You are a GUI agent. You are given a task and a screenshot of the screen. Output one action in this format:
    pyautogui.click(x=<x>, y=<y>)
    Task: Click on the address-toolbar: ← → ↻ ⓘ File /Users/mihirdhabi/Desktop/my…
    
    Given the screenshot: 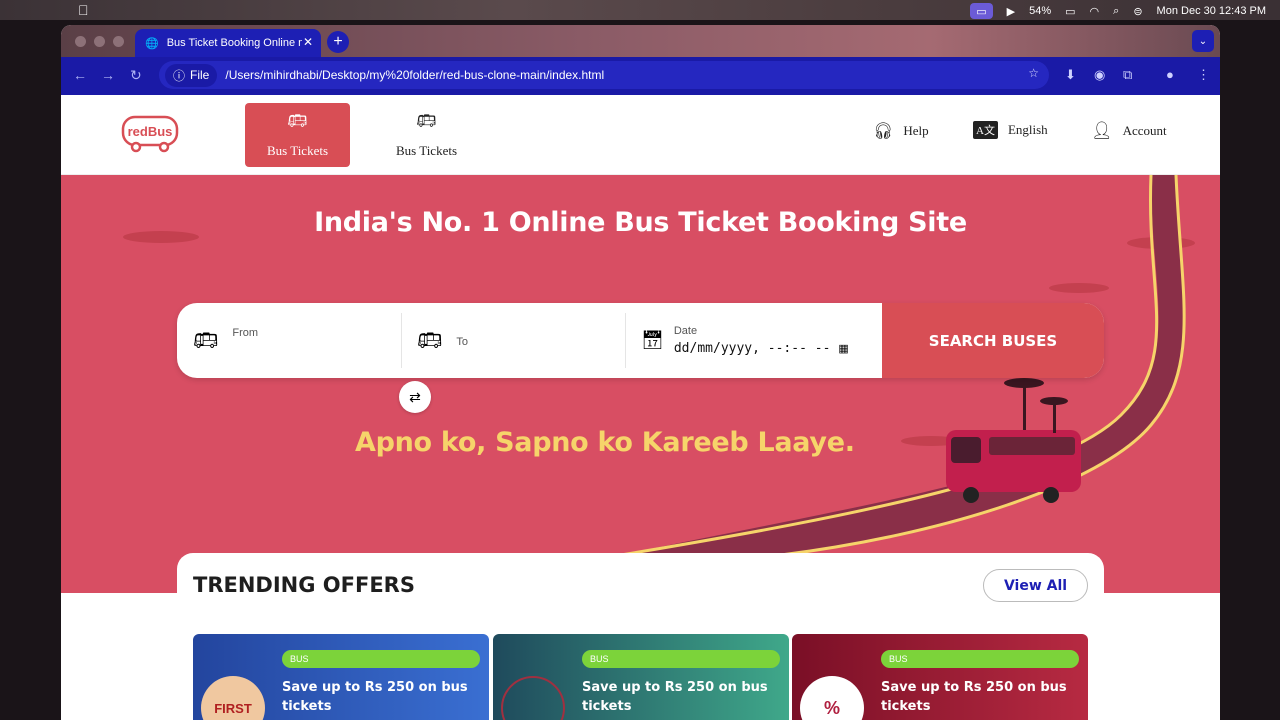 What is the action you would take?
    pyautogui.click(x=640, y=76)
    